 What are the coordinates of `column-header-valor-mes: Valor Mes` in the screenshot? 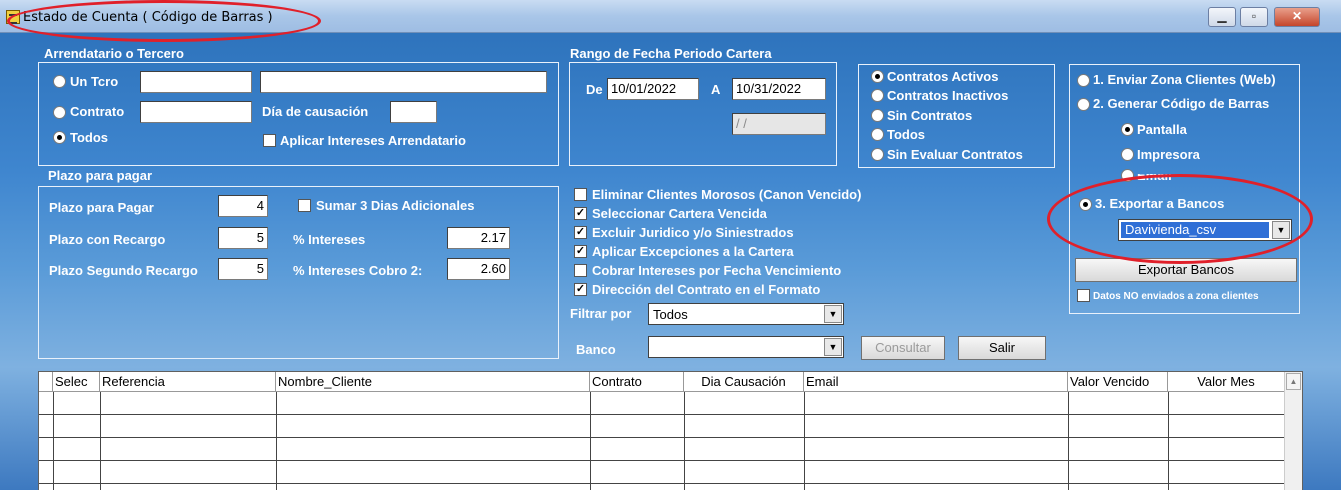 It's located at (1226, 382).